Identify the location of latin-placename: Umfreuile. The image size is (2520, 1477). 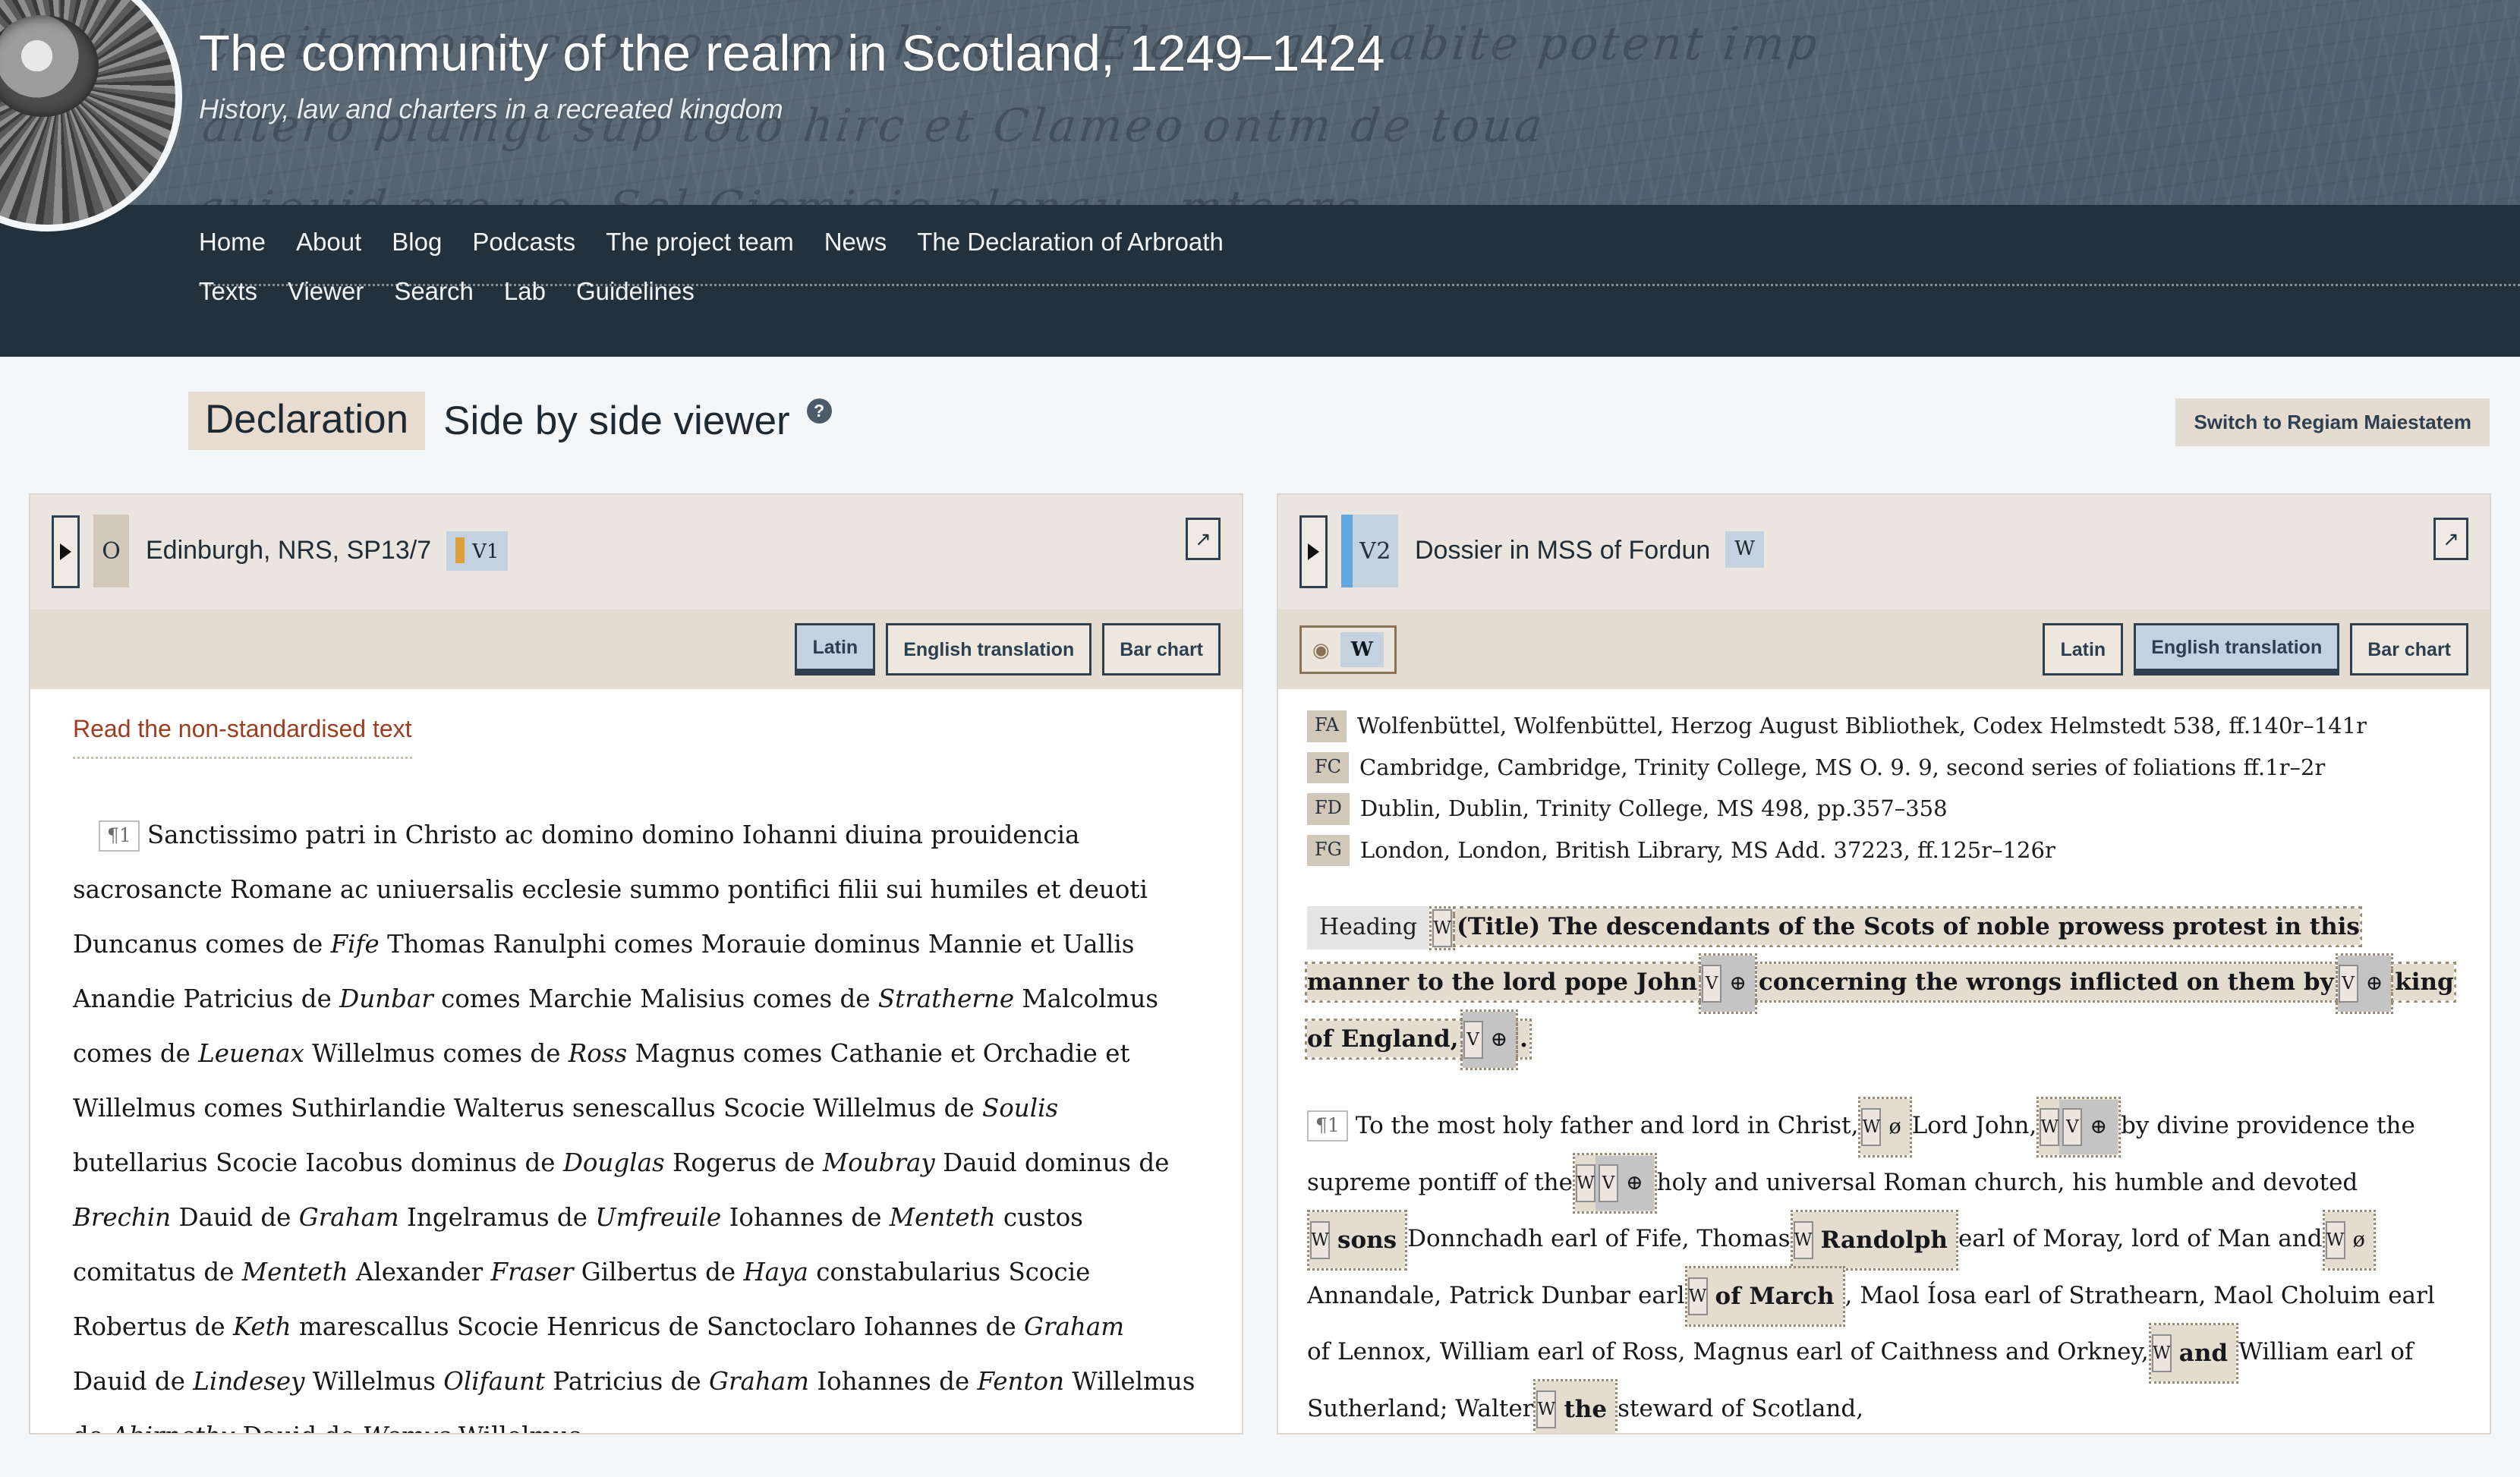
(658, 1218).